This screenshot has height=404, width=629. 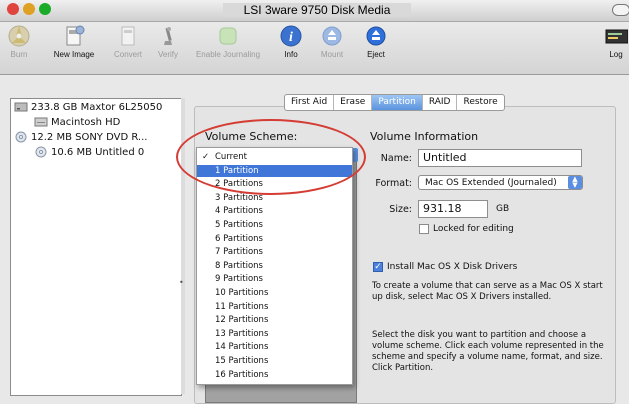 I want to click on disk-item-label: Macintosh HD, so click(x=86, y=122).